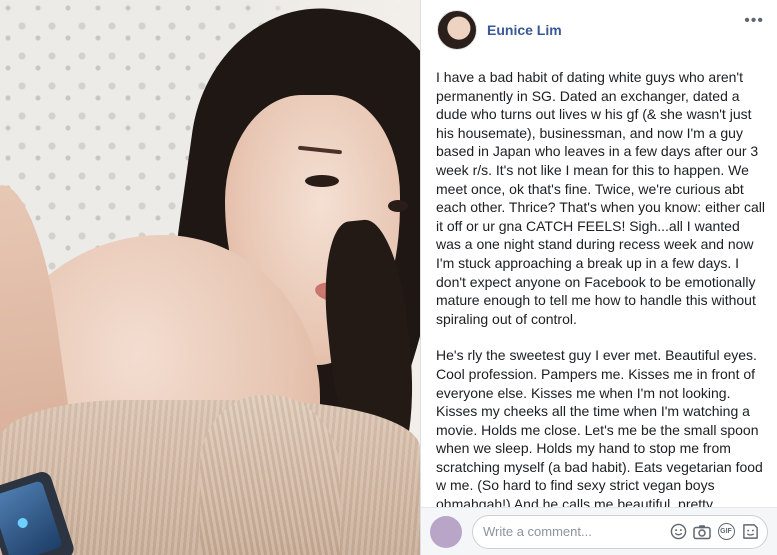 This screenshot has height=555, width=777. What do you see at coordinates (446, 531) in the screenshot?
I see `viewer-avatar` at bounding box center [446, 531].